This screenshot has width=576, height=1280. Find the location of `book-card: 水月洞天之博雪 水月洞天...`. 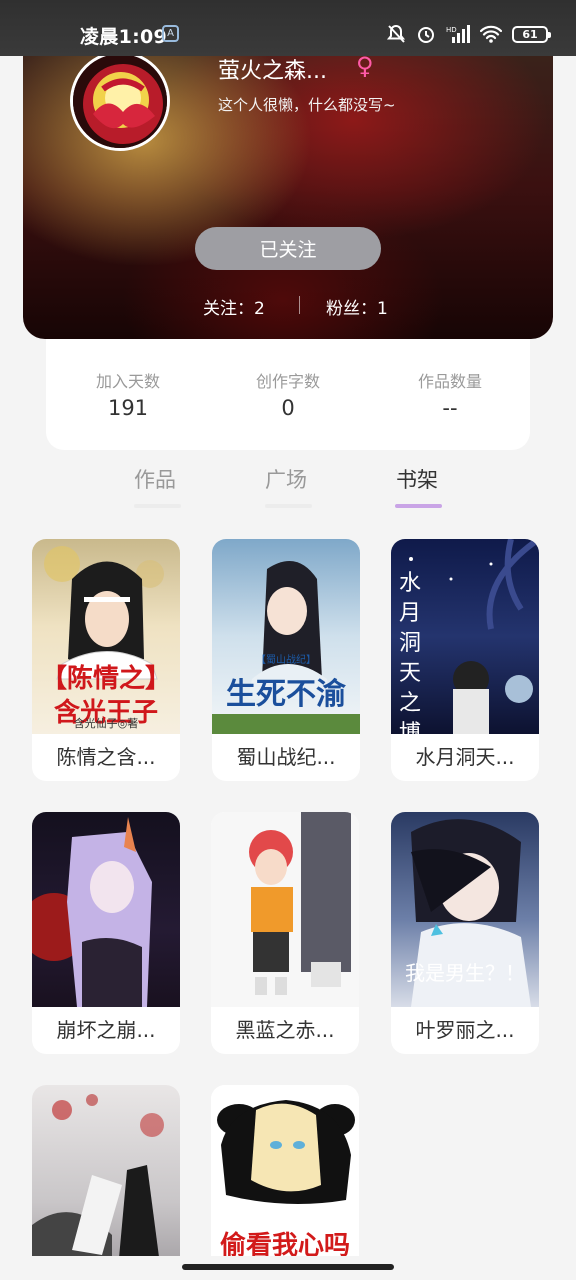

book-card: 水月洞天之博雪 水月洞天... is located at coordinates (465, 660).